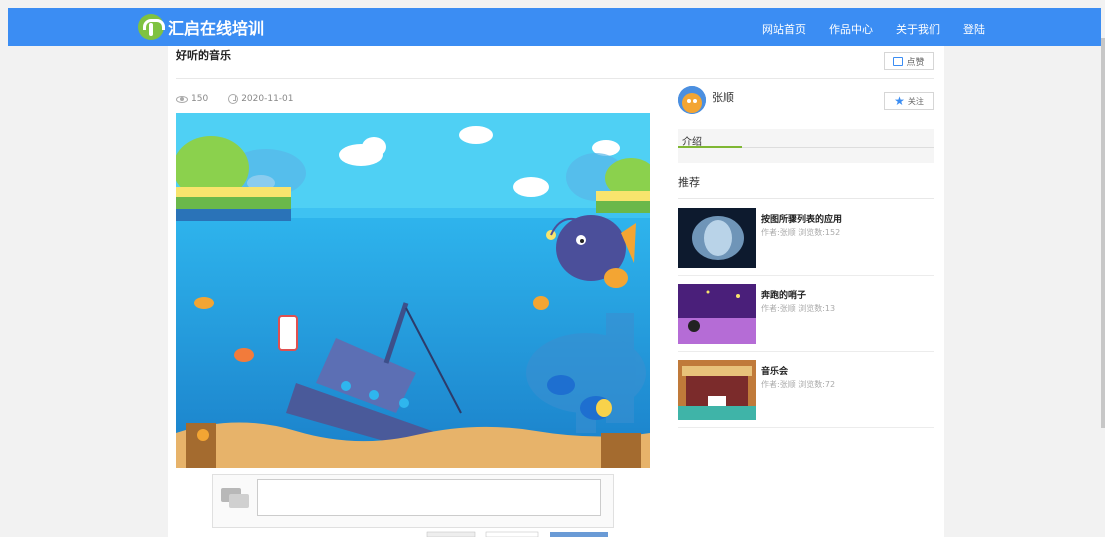 Image resolution: width=1105 pixels, height=537 pixels. What do you see at coordinates (1103, 233) in the screenshot?
I see `page-scrollbar` at bounding box center [1103, 233].